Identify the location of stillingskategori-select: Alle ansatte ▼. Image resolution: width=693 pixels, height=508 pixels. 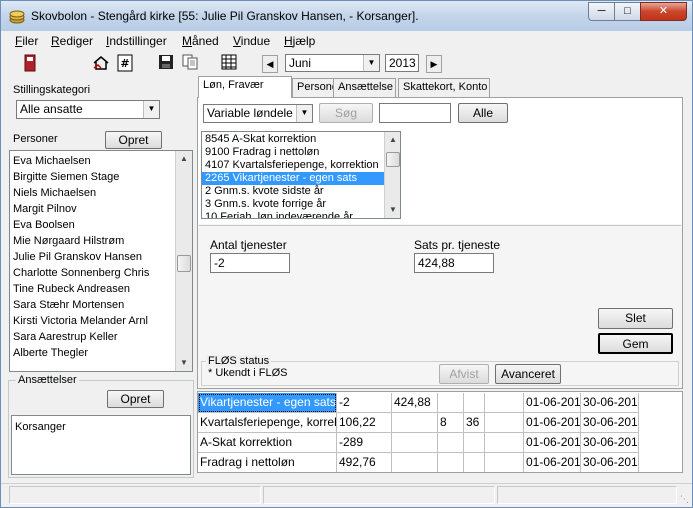
(88, 109).